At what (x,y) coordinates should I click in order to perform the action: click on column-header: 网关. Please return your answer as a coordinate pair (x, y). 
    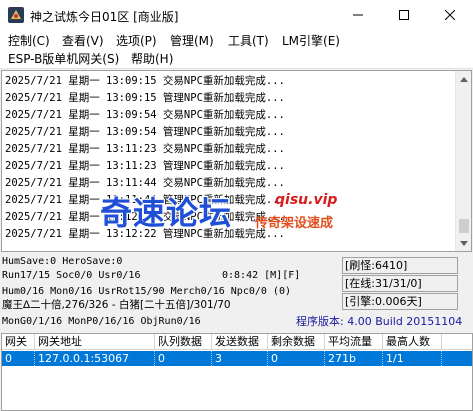
    Looking at the image, I should click on (18, 342).